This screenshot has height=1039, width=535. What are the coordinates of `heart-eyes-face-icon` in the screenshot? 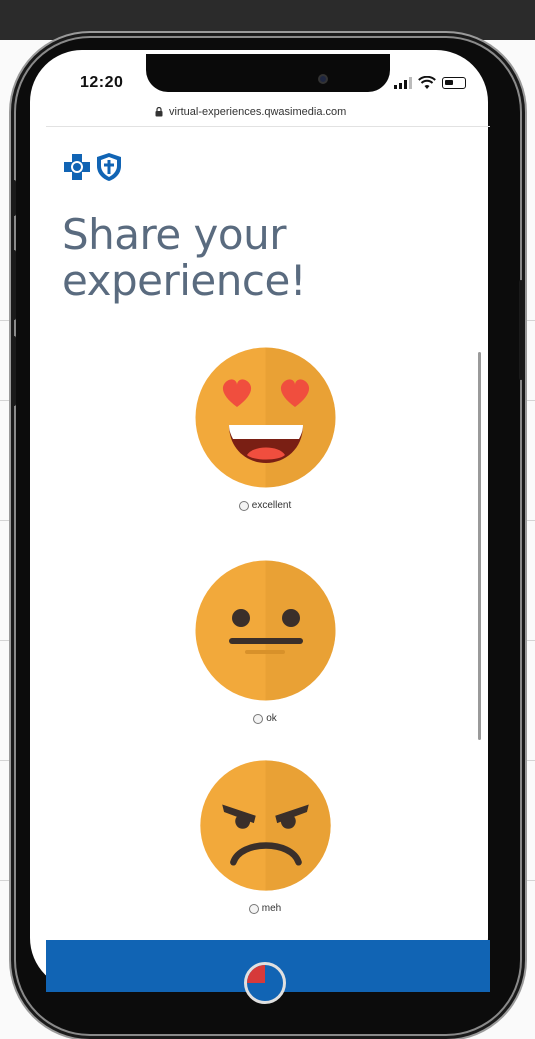 It's located at (265, 417).